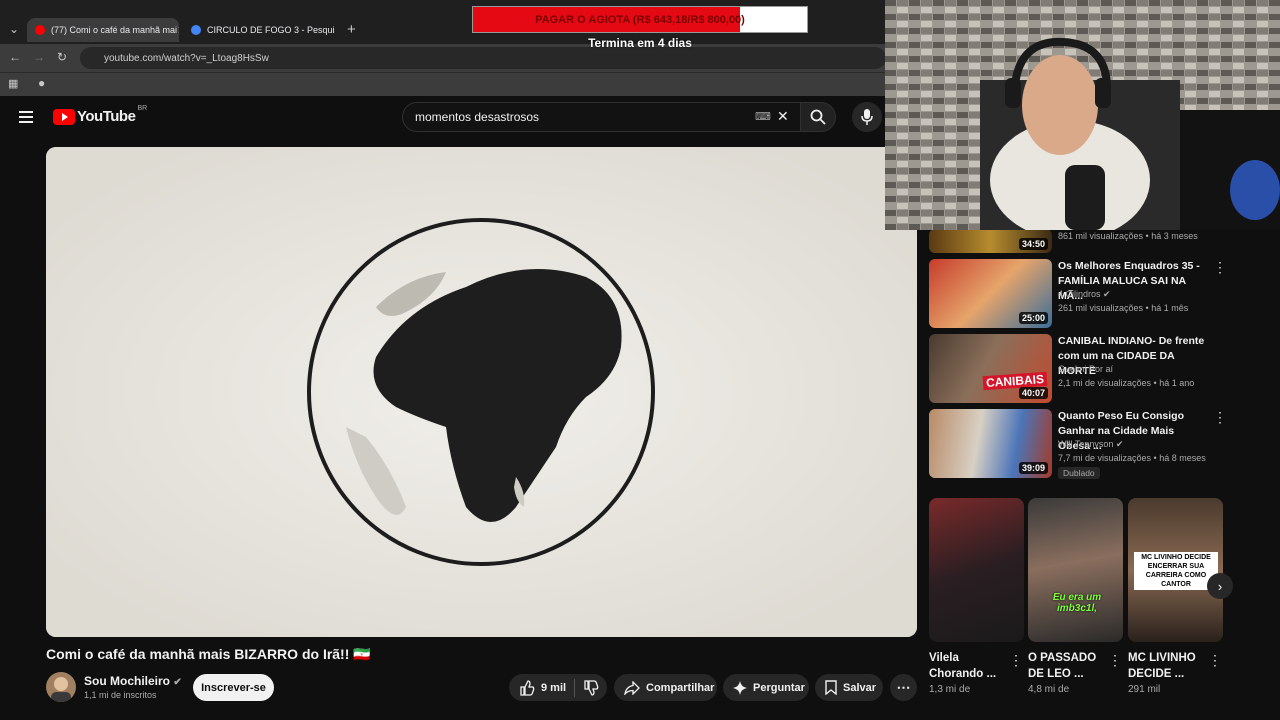 Image resolution: width=1280 pixels, height=720 pixels. I want to click on forward-icon: →, so click(39, 57).